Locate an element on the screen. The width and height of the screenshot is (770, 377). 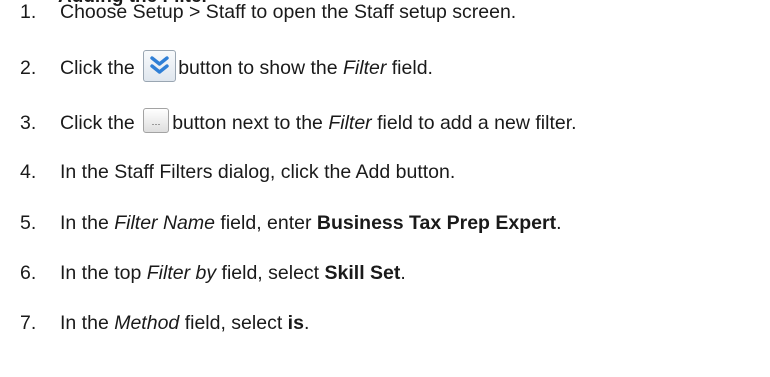
step-7: 7. In the Method field, select is. is located at coordinates (385, 323).